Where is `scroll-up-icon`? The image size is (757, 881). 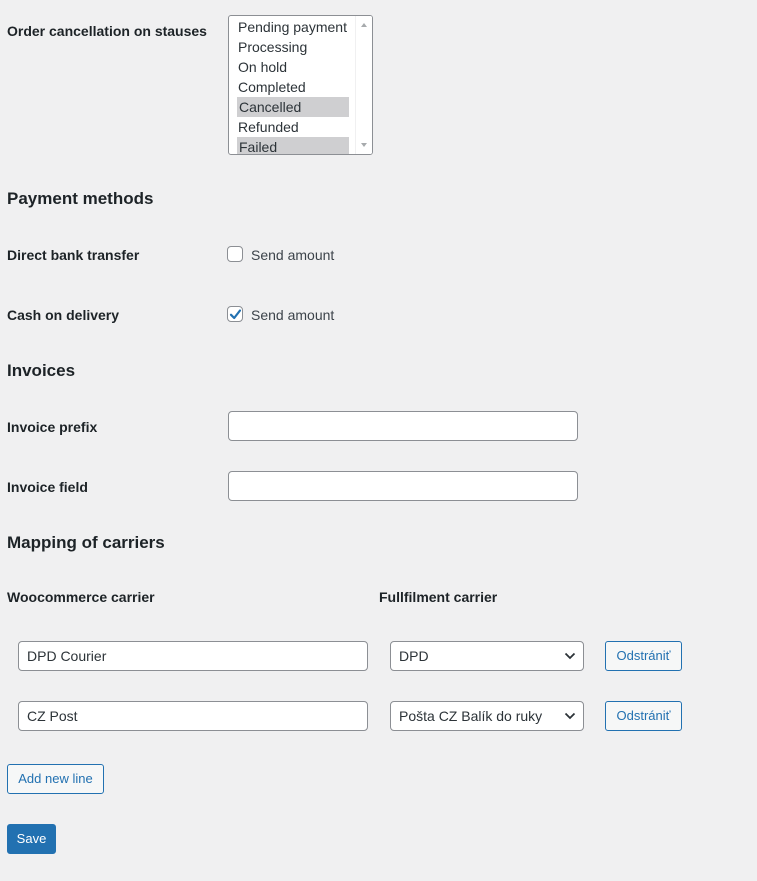
scroll-up-icon is located at coordinates (364, 25).